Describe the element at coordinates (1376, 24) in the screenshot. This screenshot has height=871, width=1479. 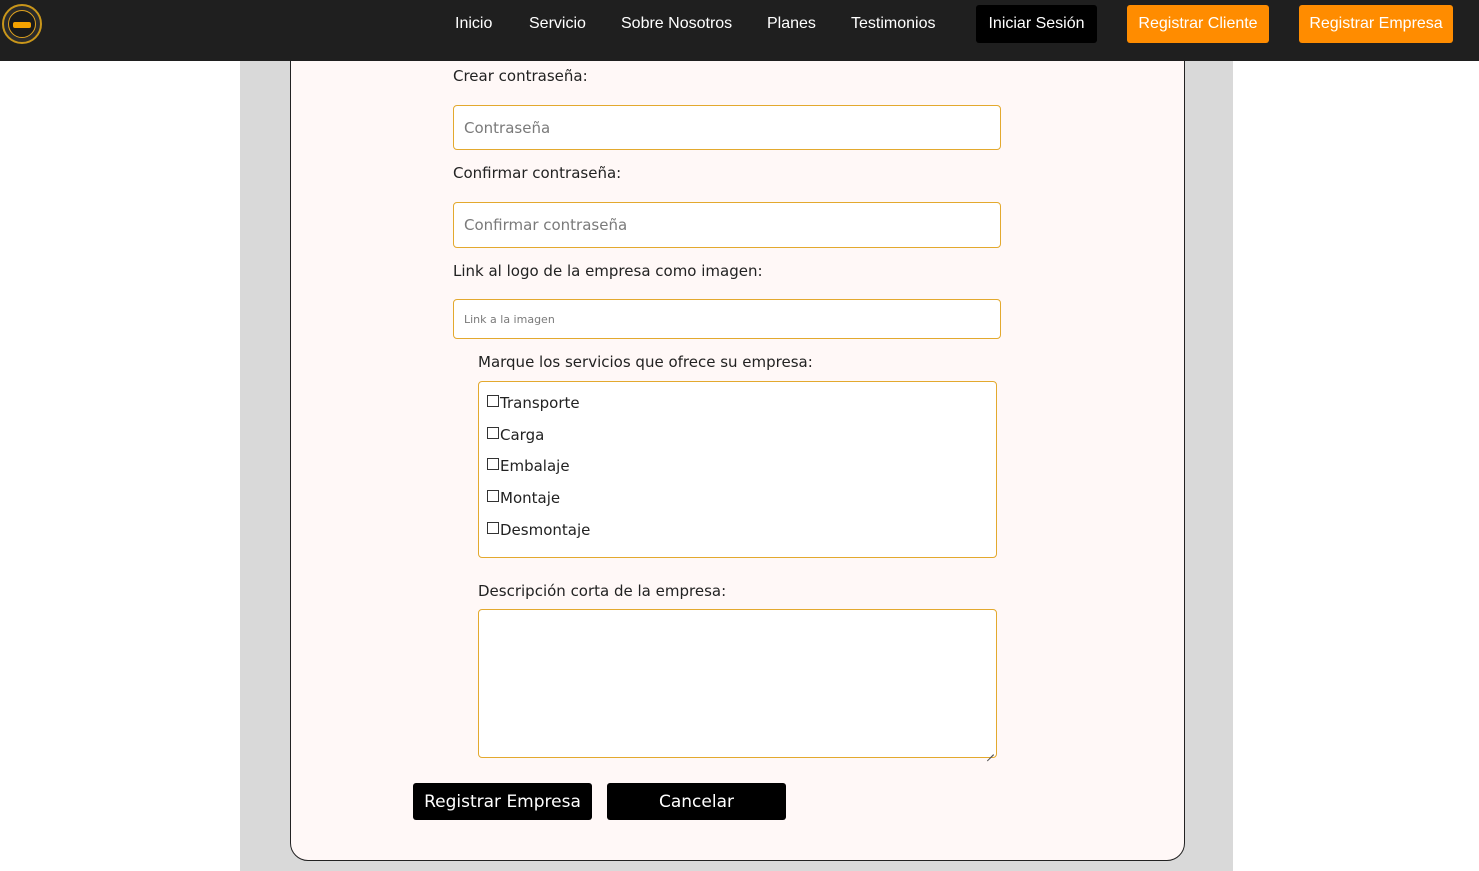
I see `register-company-nav-button: Registrar Empresa` at that location.